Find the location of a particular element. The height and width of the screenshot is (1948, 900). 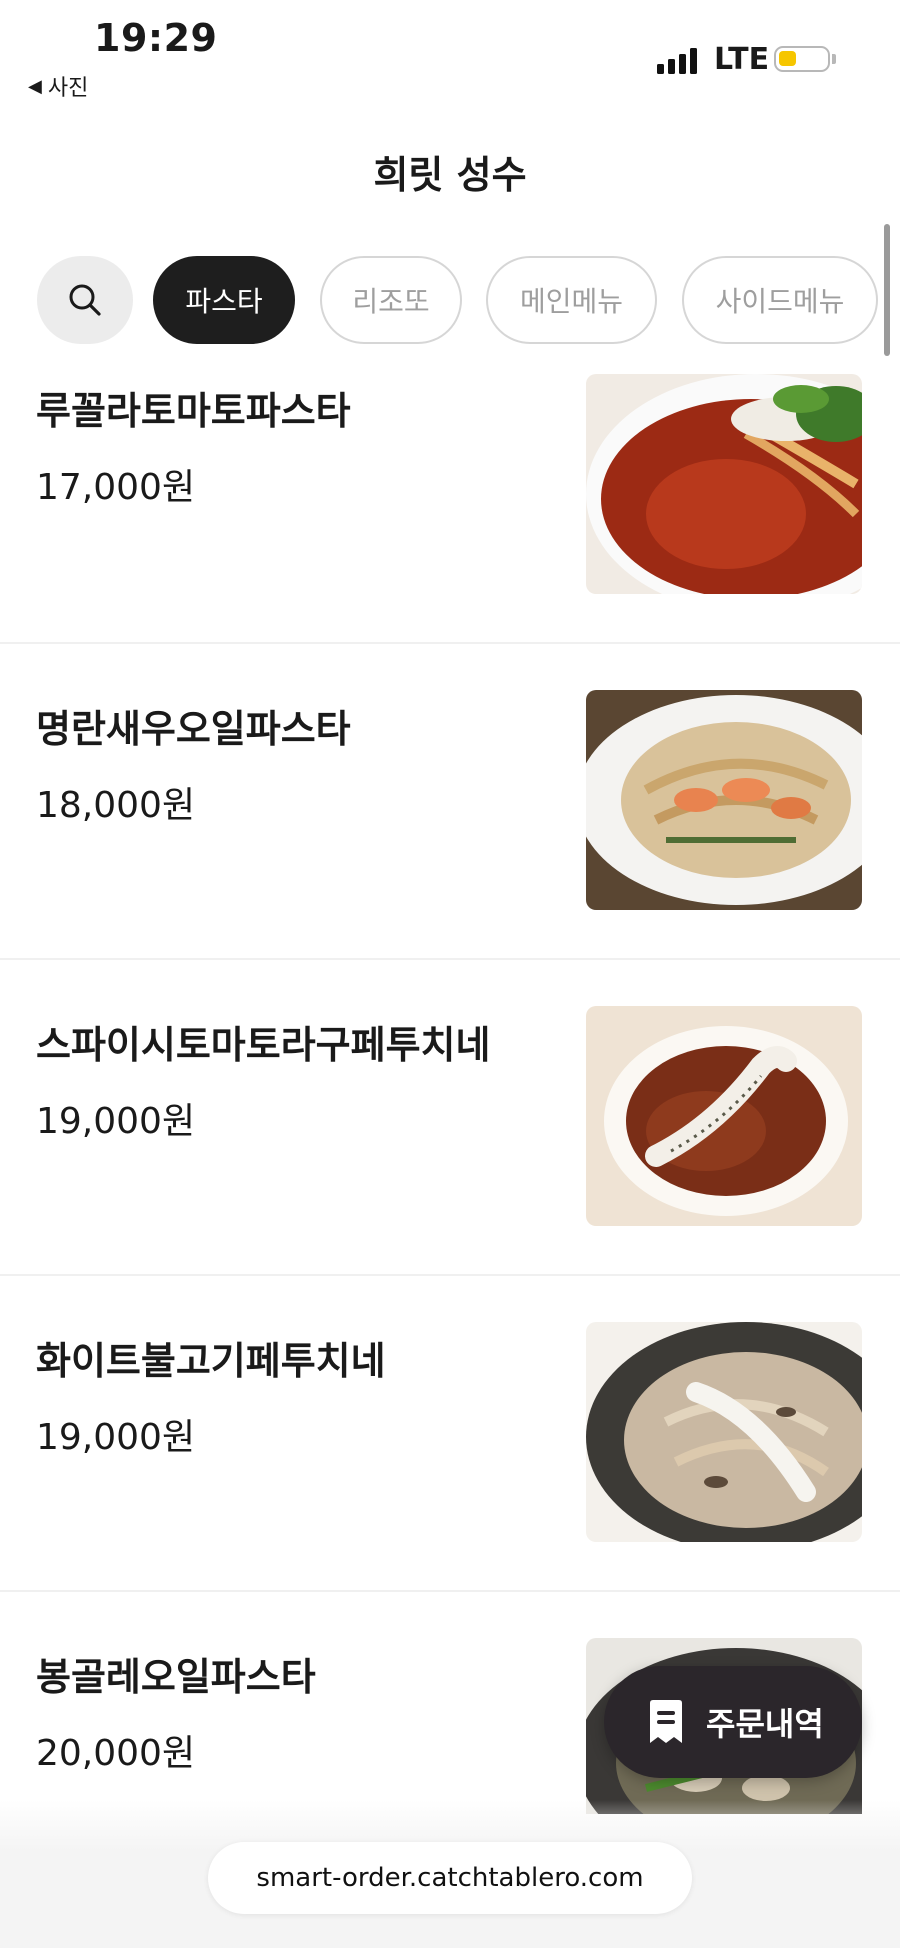

menu-item-name: 봉골레오일파스타 is located at coordinates (176, 1677).